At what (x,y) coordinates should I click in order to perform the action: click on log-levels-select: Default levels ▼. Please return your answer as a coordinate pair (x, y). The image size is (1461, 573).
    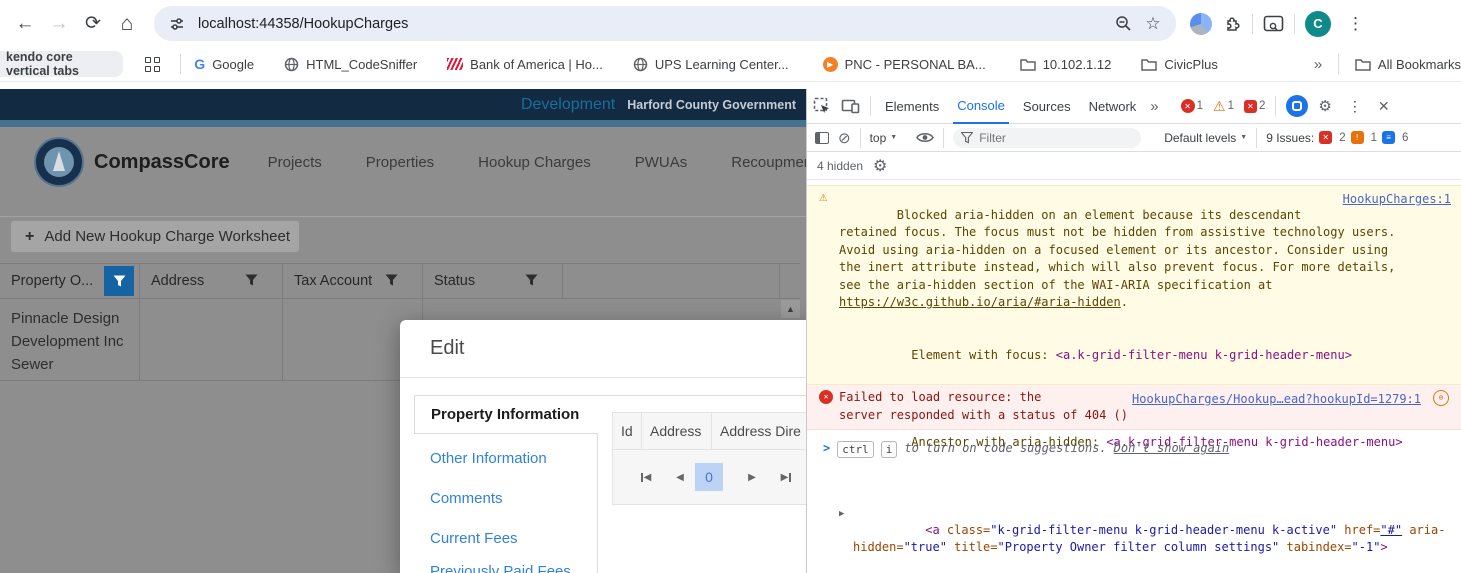
    Looking at the image, I should click on (1205, 138).